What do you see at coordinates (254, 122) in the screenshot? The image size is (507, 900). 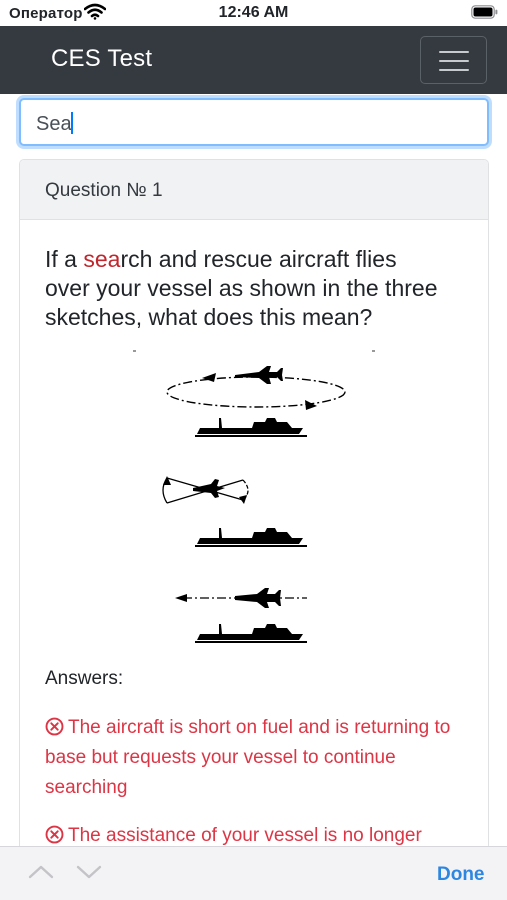 I see `search-input: Sea` at bounding box center [254, 122].